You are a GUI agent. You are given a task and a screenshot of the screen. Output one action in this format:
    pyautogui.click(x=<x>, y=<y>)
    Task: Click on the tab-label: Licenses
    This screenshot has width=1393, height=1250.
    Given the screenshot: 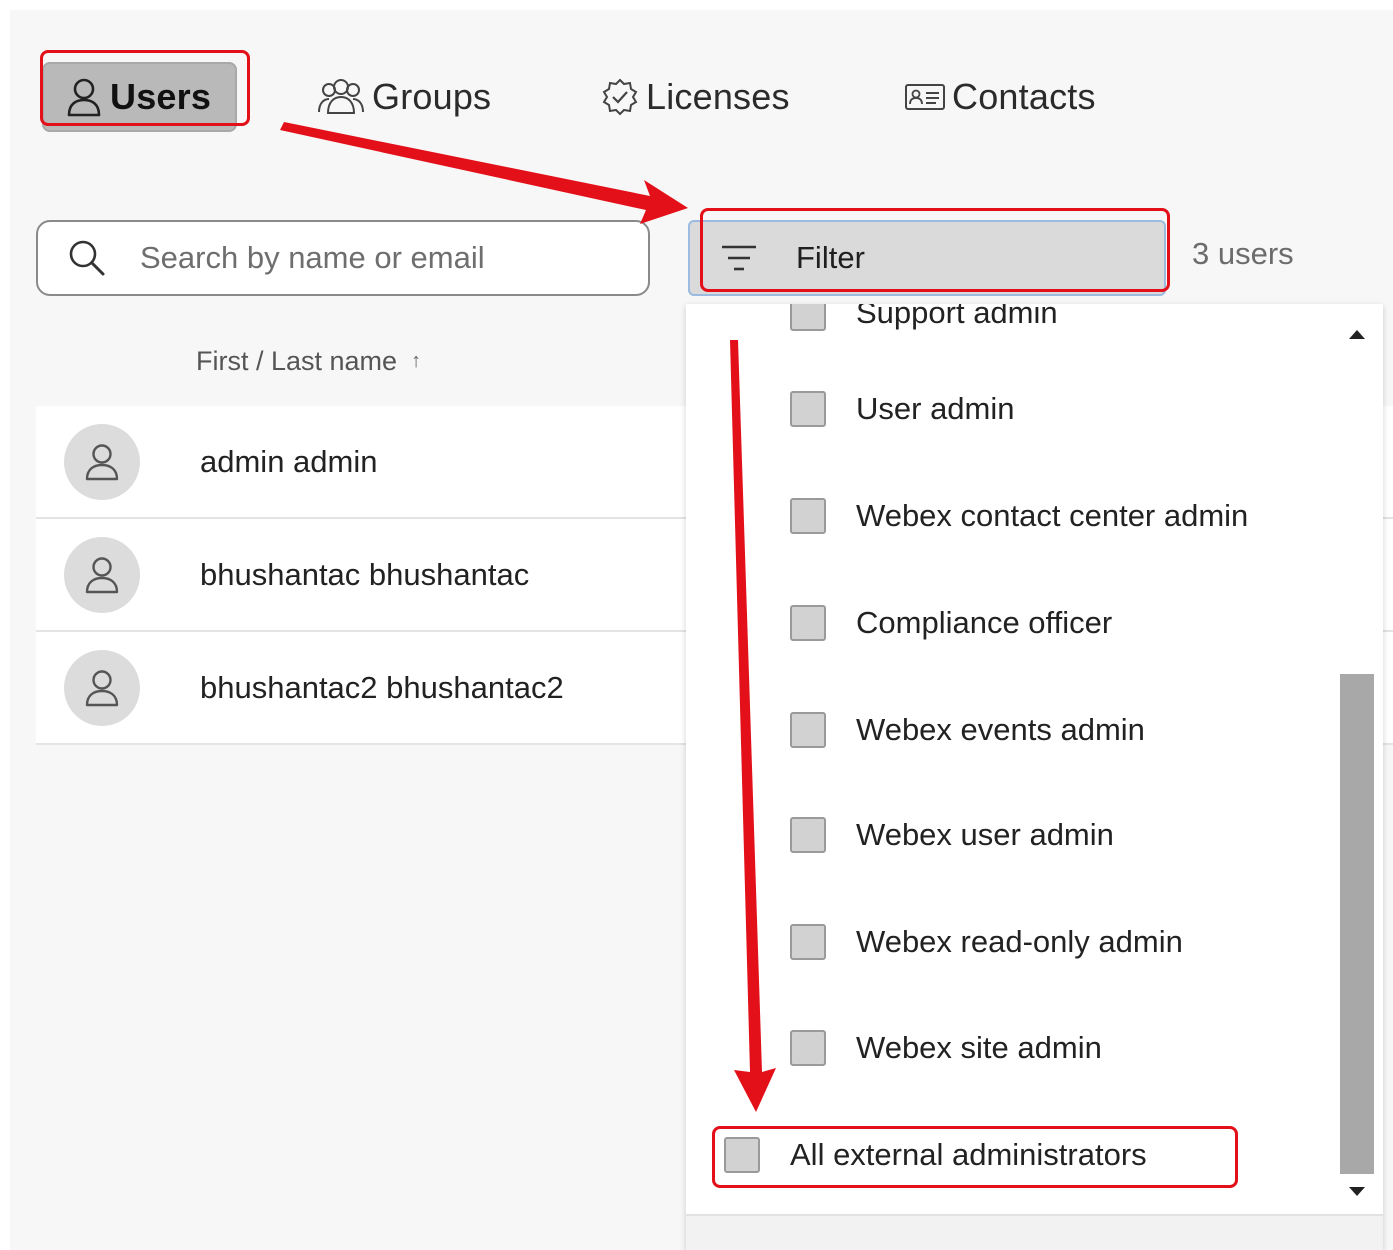 What is the action you would take?
    pyautogui.click(x=718, y=96)
    